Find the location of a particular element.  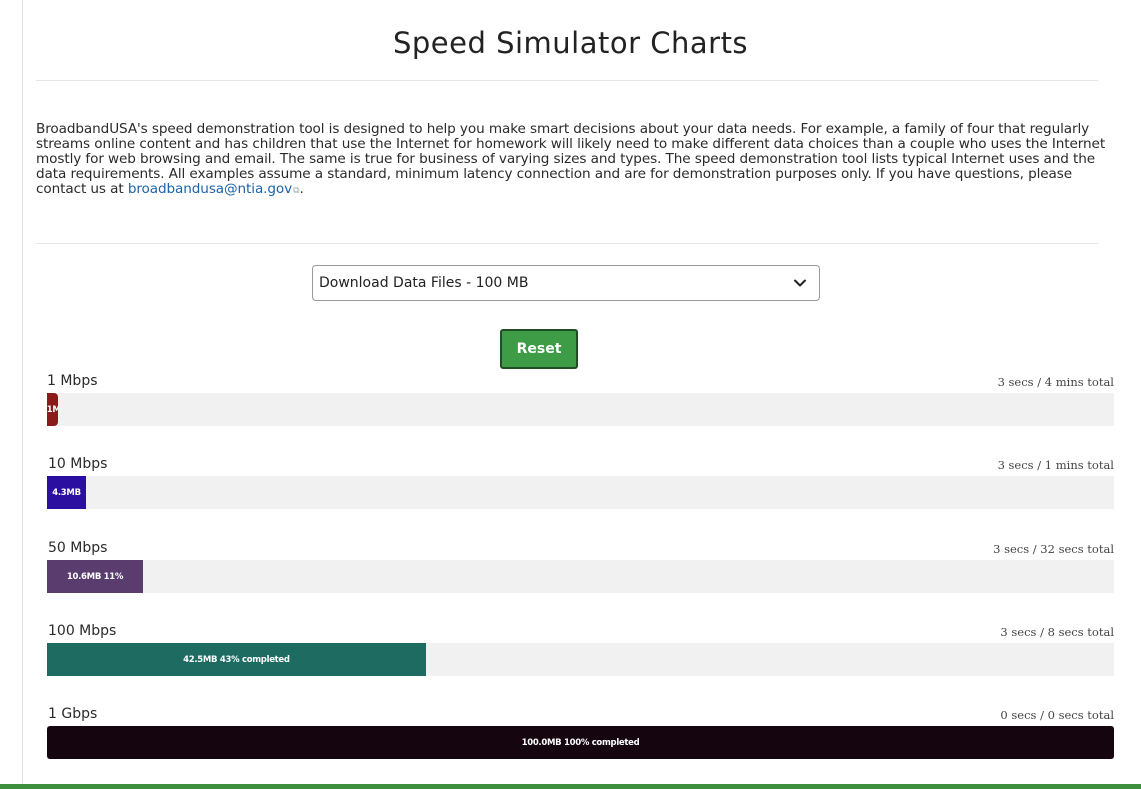

progress-fill: 1.1MB is located at coordinates (52, 409).